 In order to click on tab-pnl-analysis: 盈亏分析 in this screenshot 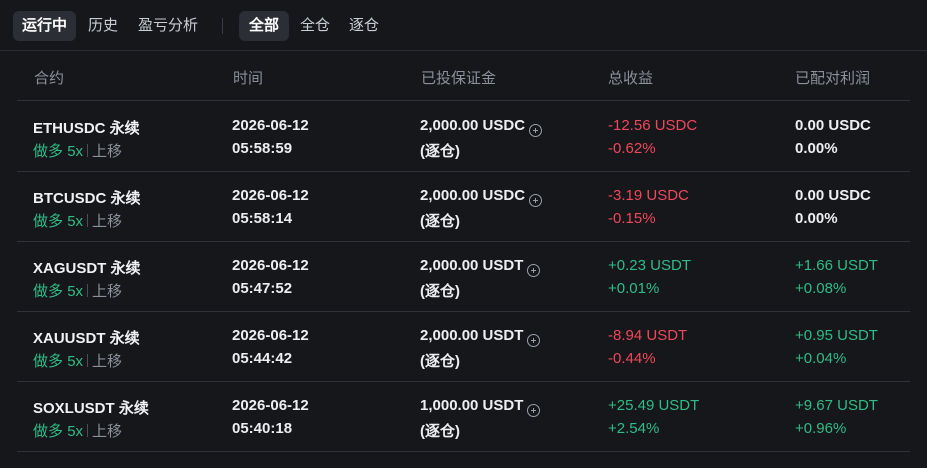, I will do `click(168, 26)`.